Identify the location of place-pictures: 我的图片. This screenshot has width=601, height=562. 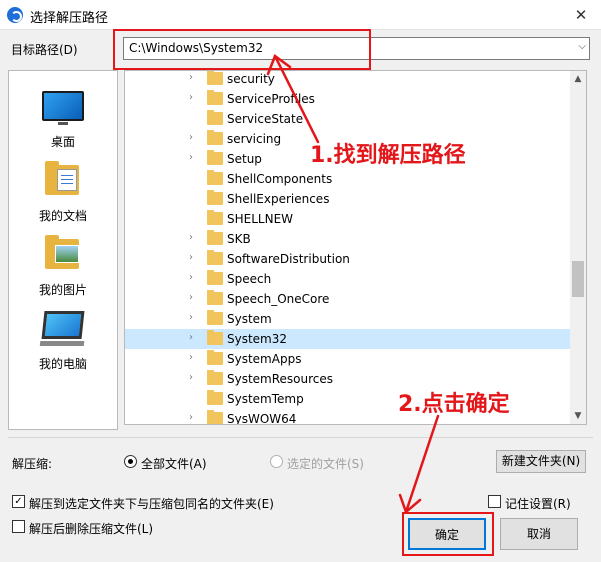
(63, 266).